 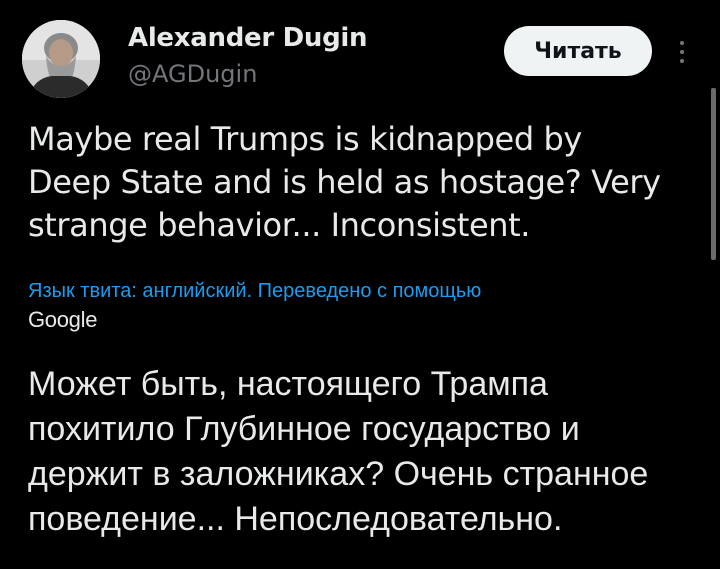 What do you see at coordinates (338, 474) in the screenshot?
I see `translated-line: держит в заложниках? Очень странное` at bounding box center [338, 474].